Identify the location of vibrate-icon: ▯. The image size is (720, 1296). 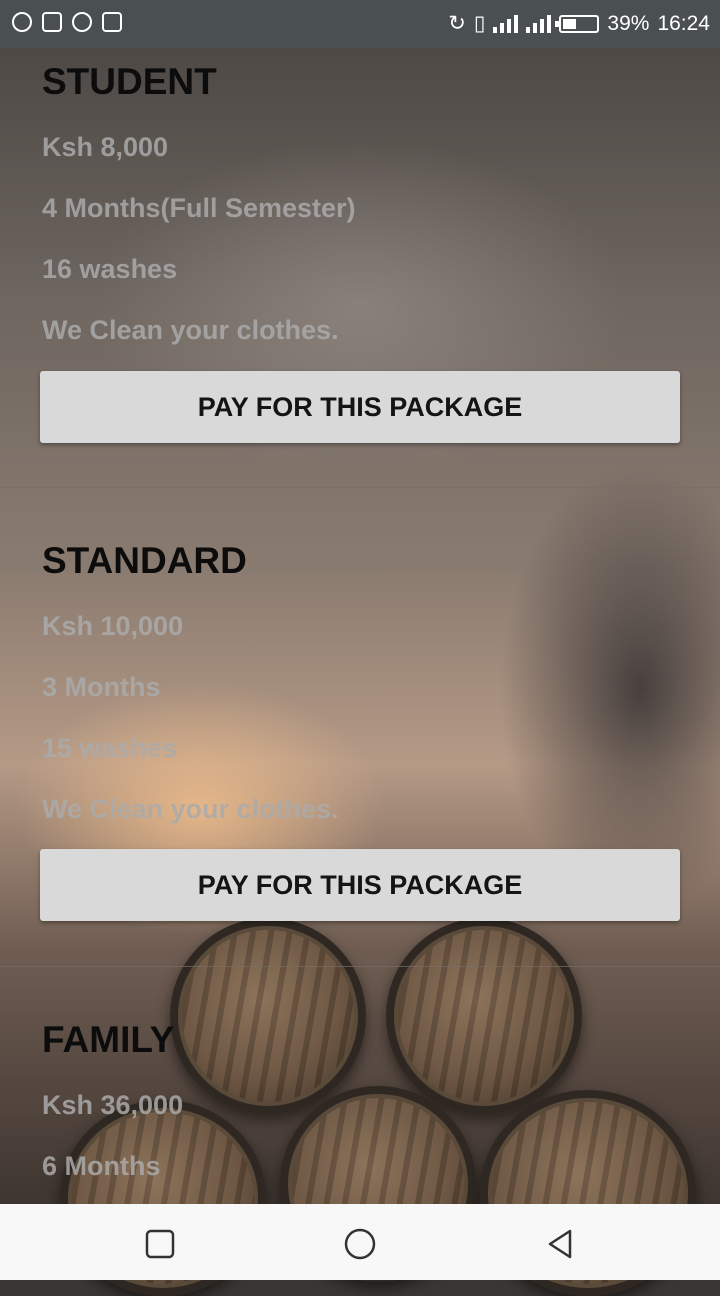
(479, 23).